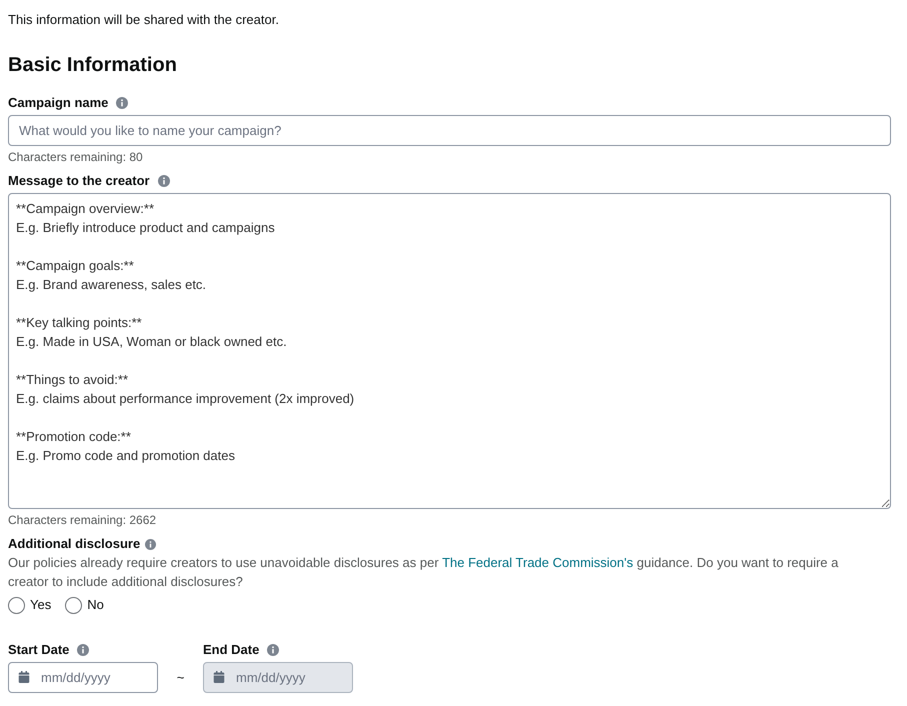 The height and width of the screenshot is (706, 907). I want to click on field-label: Message to the creator, so click(79, 181).